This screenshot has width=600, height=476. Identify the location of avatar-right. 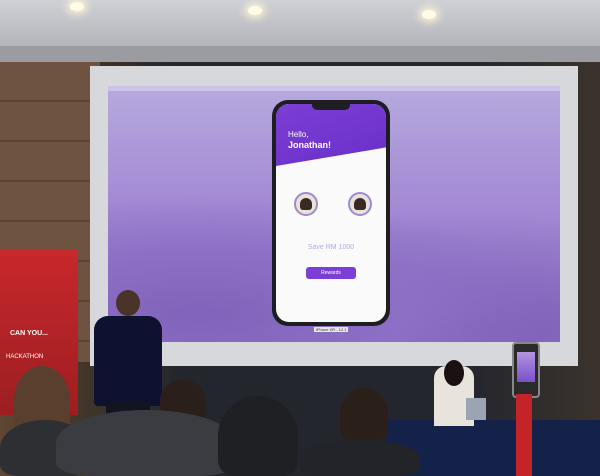
(360, 204).